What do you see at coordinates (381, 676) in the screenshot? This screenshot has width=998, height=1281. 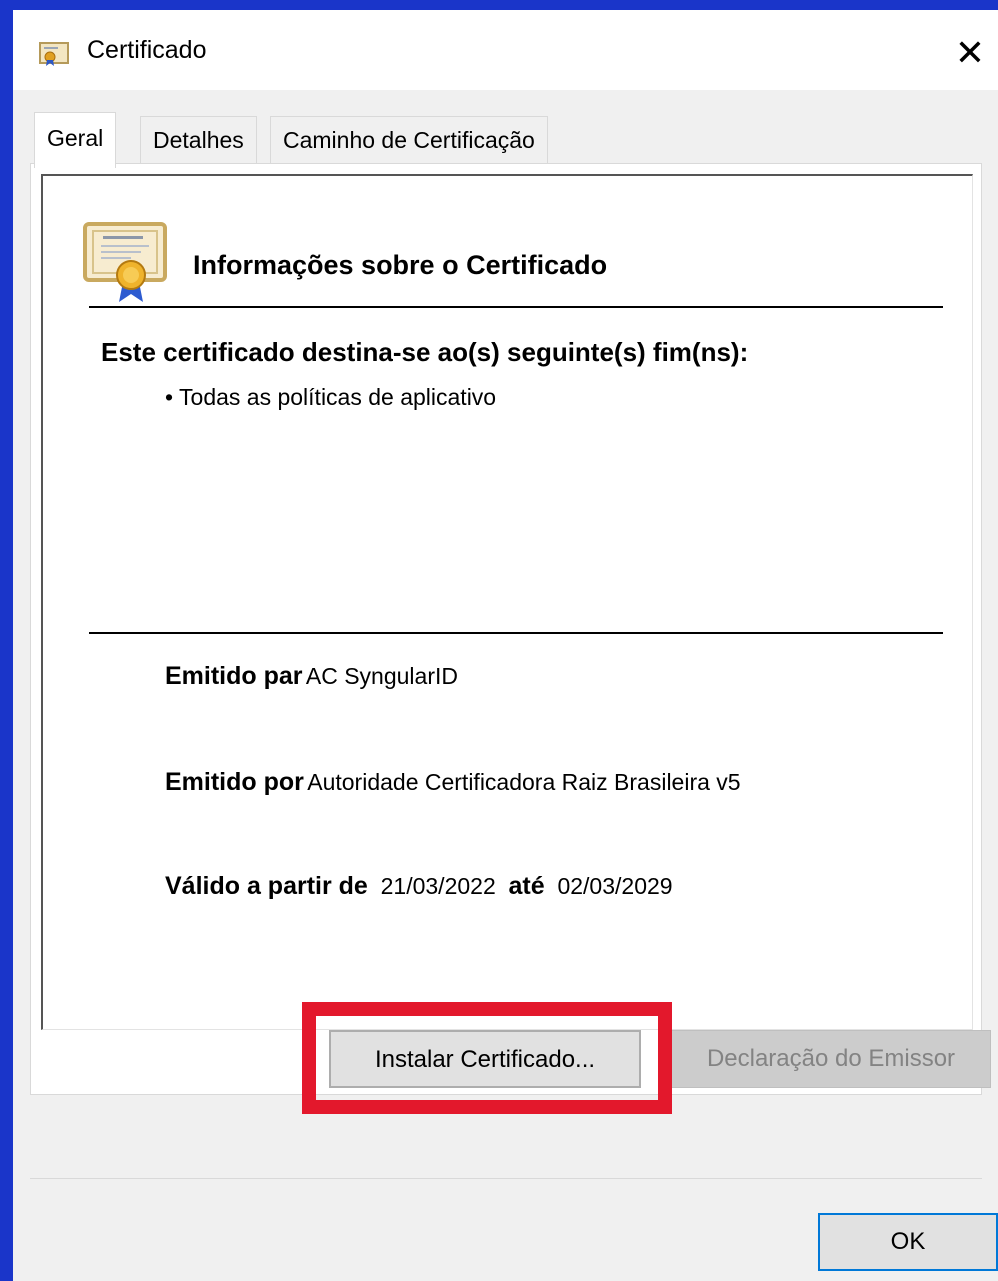 I see `issued-to-value: AC SyngularID` at bounding box center [381, 676].